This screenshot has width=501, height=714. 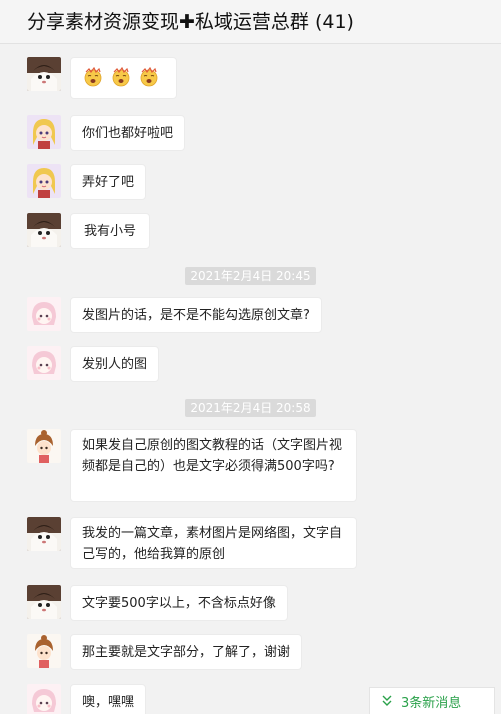 I want to click on message-text: 发图片的话，是不是不能勾选原创文章?, so click(x=196, y=315).